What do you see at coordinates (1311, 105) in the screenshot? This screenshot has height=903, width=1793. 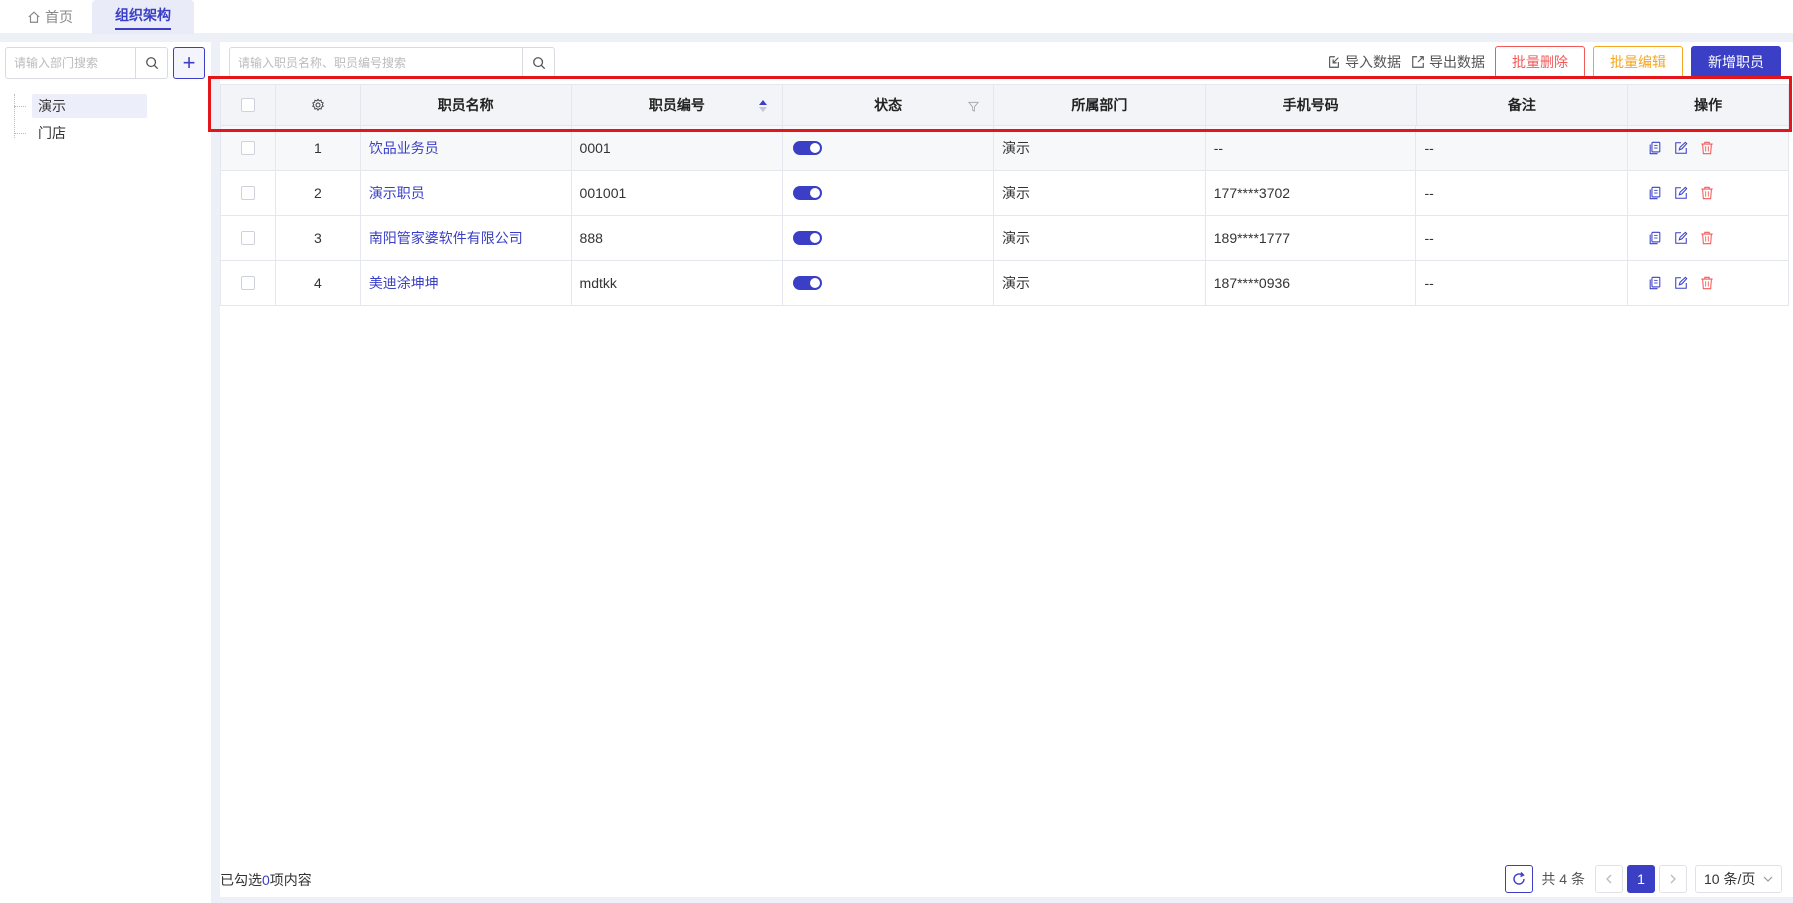 I see `header-phone: 手机号码` at bounding box center [1311, 105].